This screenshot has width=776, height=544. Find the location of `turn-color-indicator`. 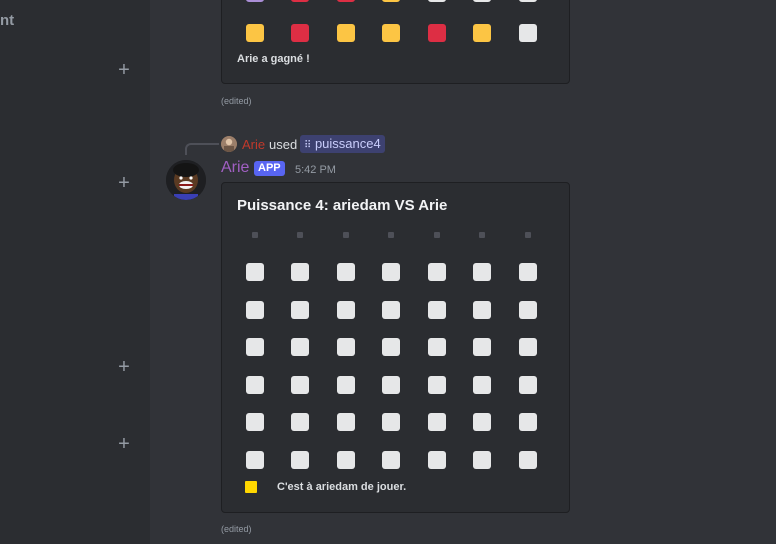

turn-color-indicator is located at coordinates (251, 487).